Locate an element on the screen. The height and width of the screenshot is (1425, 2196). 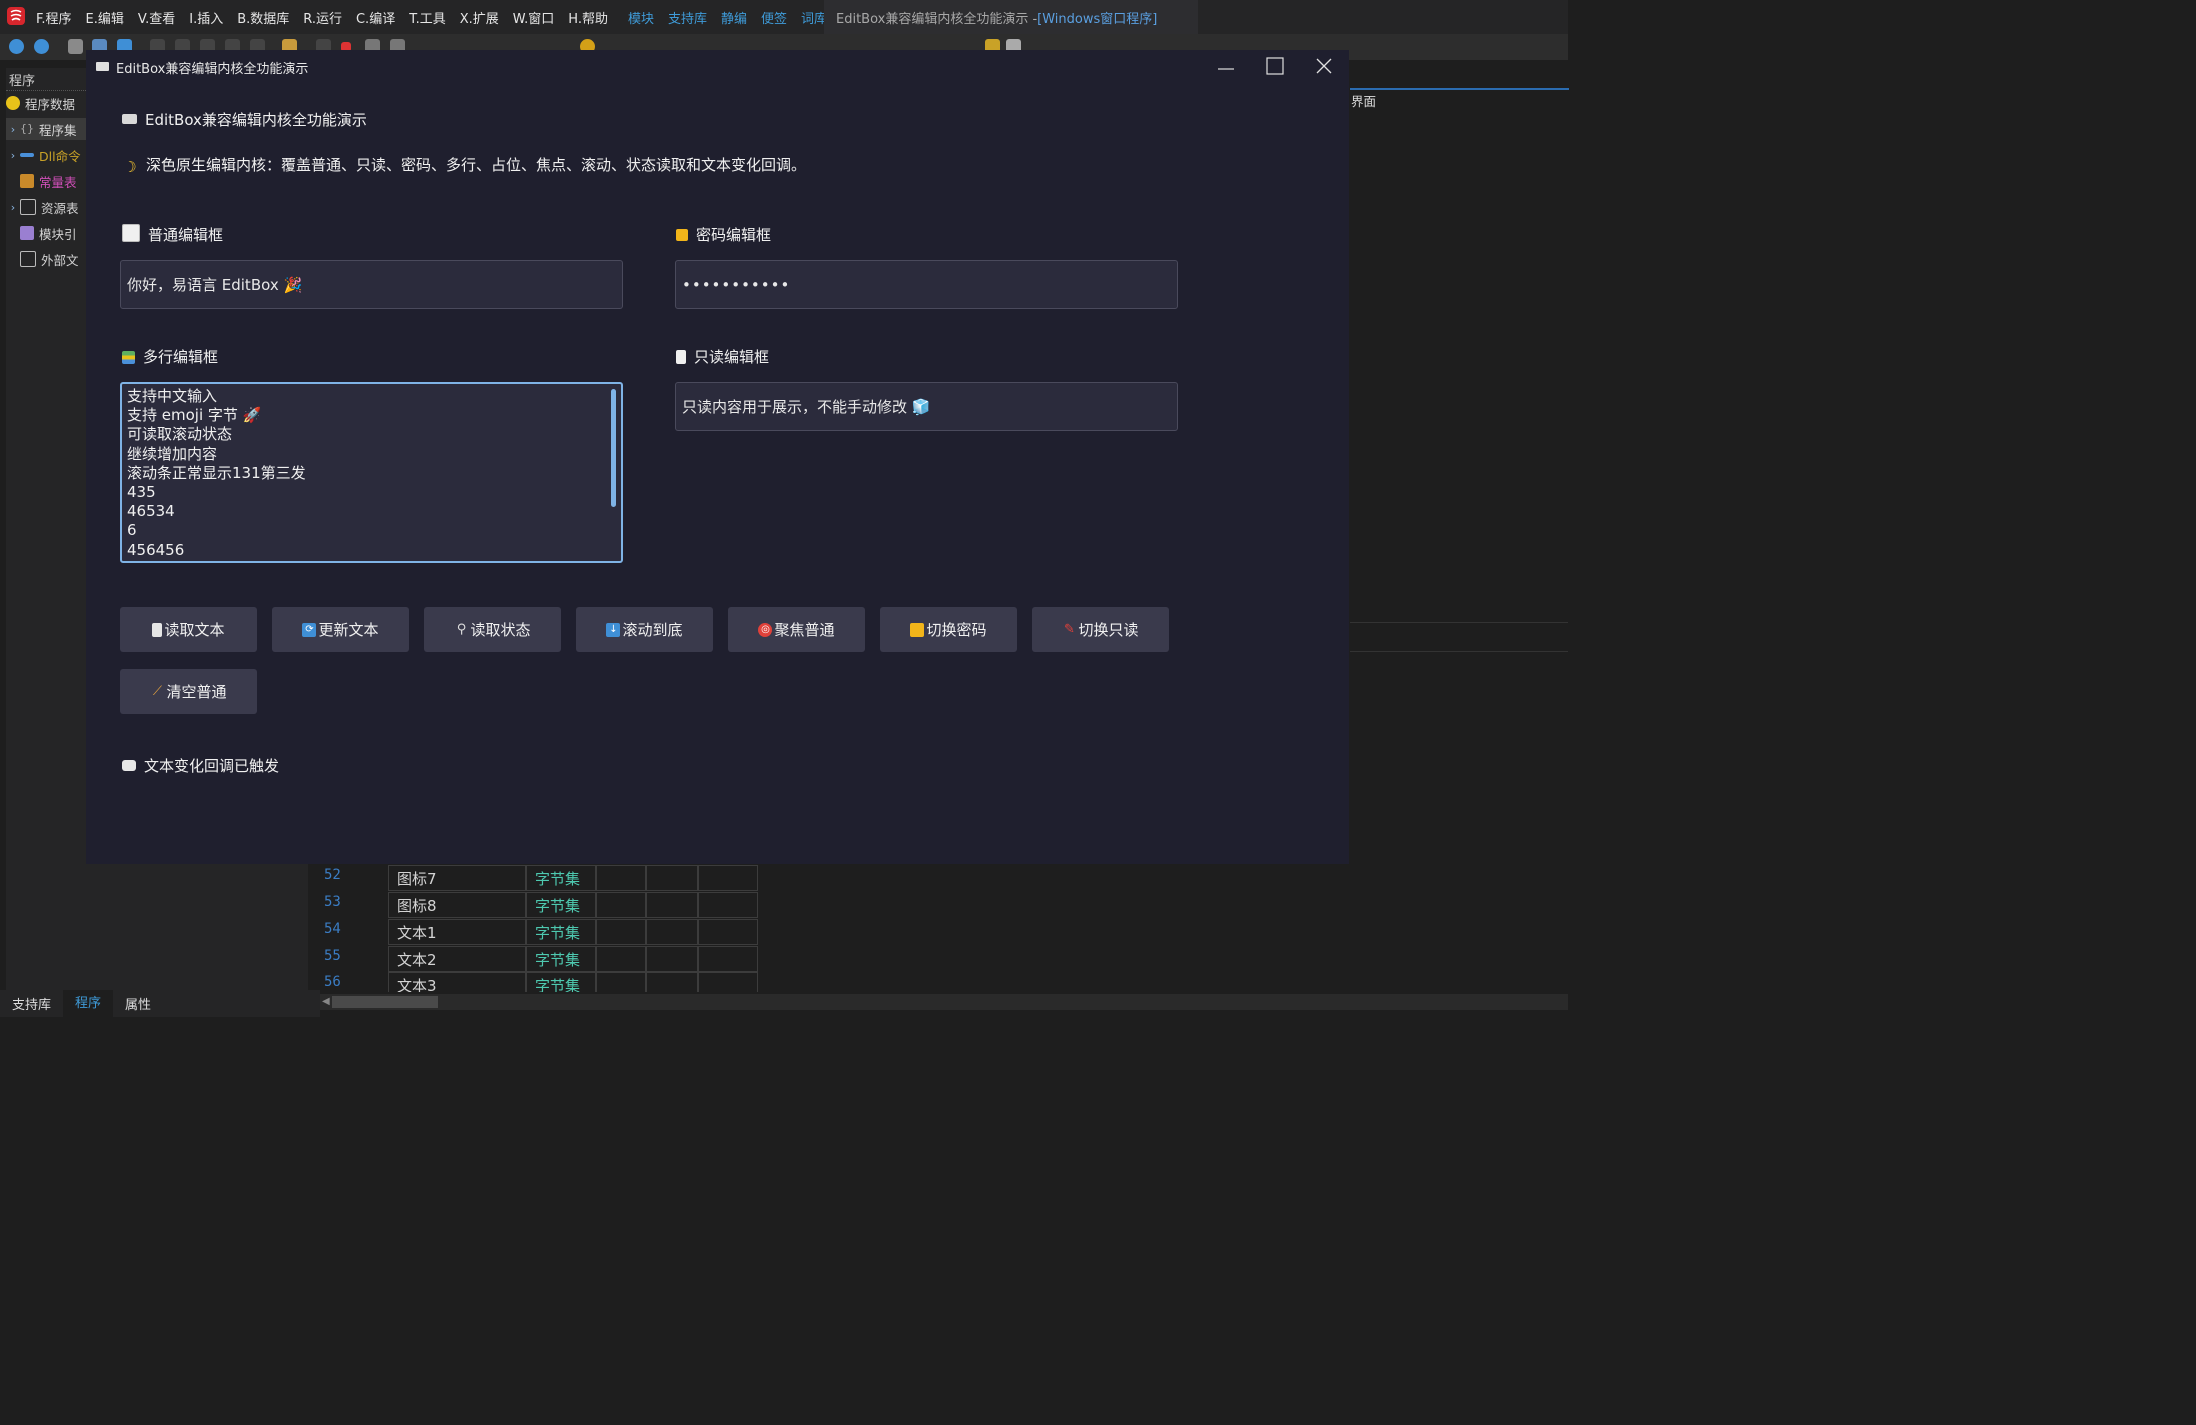
table-row: 54 文本1 字节集 is located at coordinates (540, 932).